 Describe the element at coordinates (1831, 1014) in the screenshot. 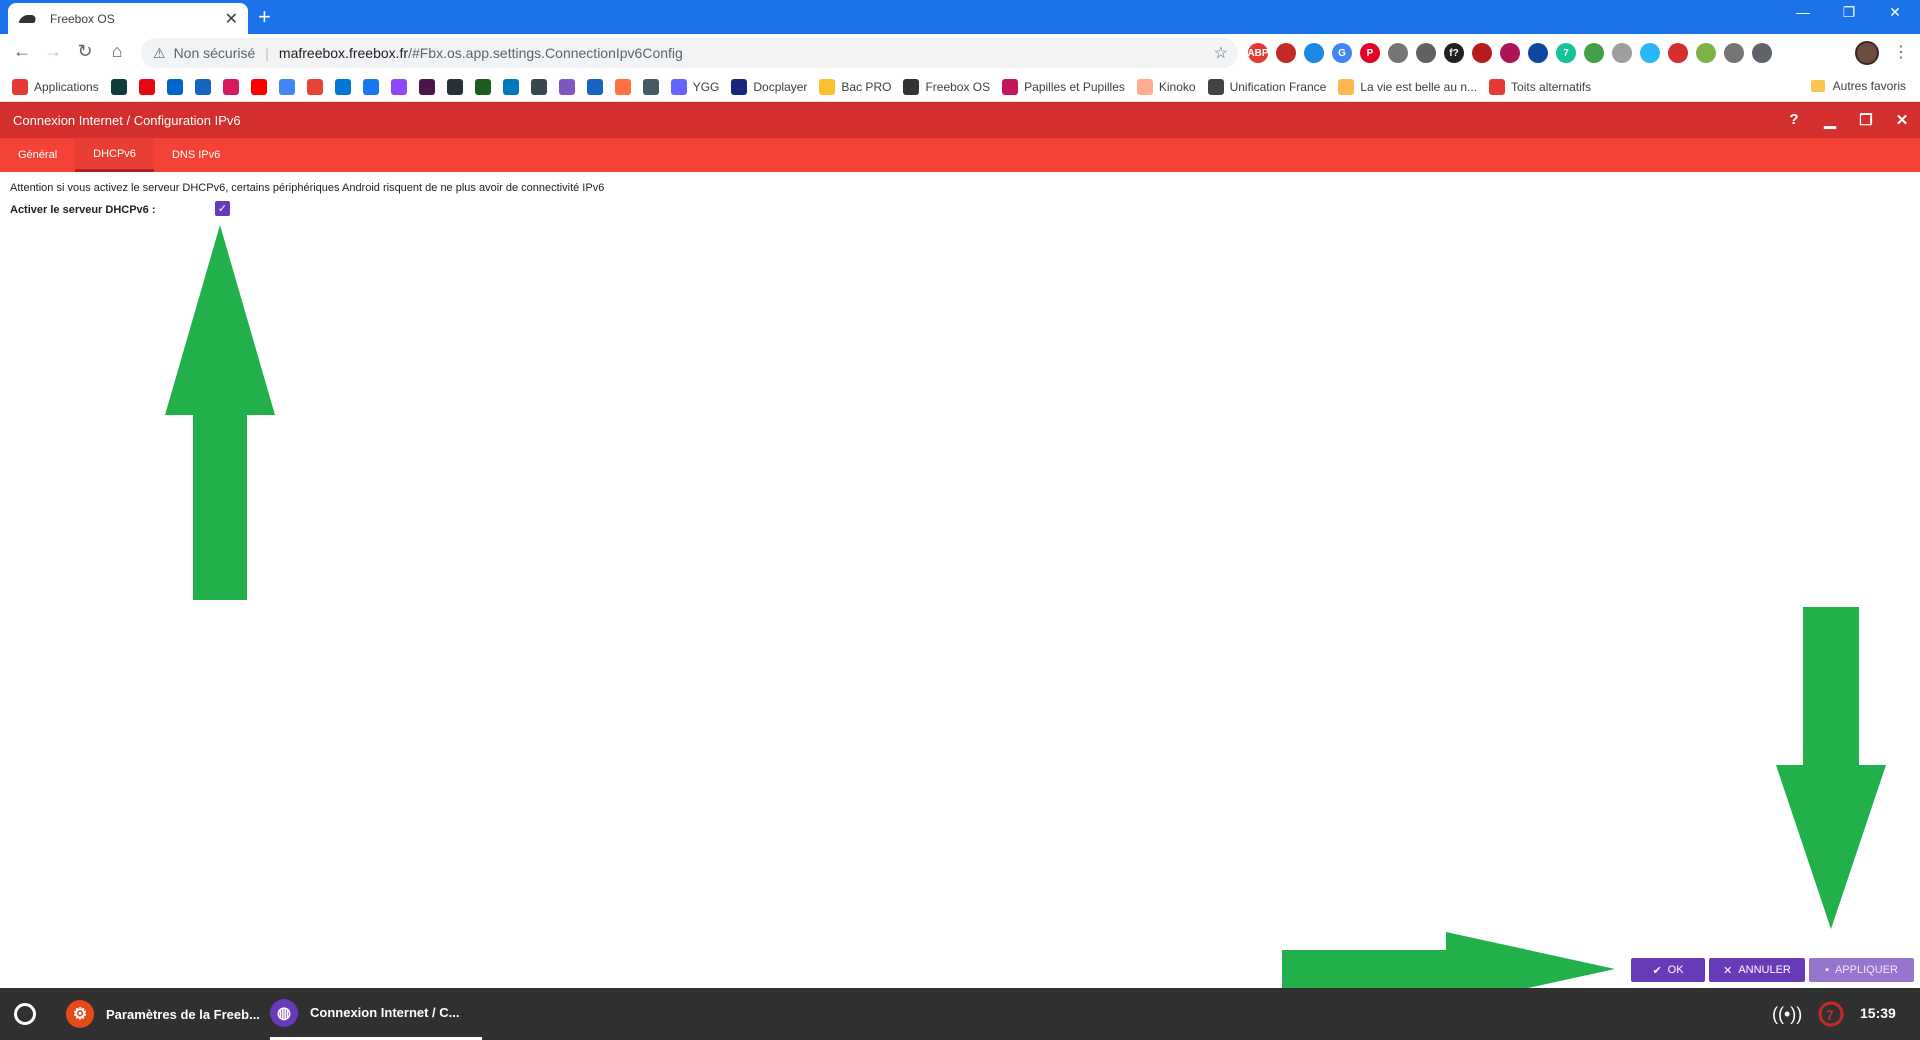

I see `freebox-tray-icon: 7` at that location.